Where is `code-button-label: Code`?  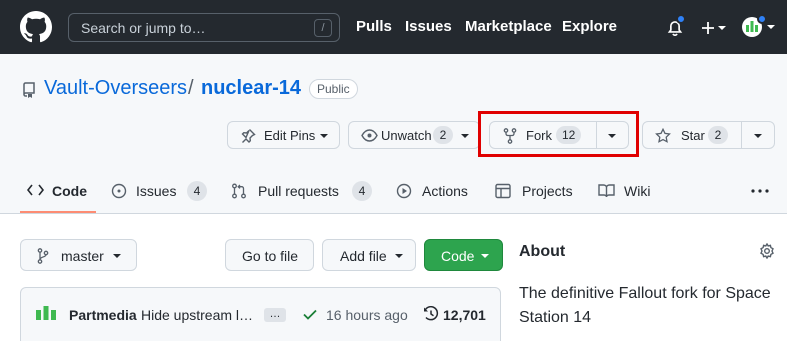 code-button-label: Code is located at coordinates (458, 256).